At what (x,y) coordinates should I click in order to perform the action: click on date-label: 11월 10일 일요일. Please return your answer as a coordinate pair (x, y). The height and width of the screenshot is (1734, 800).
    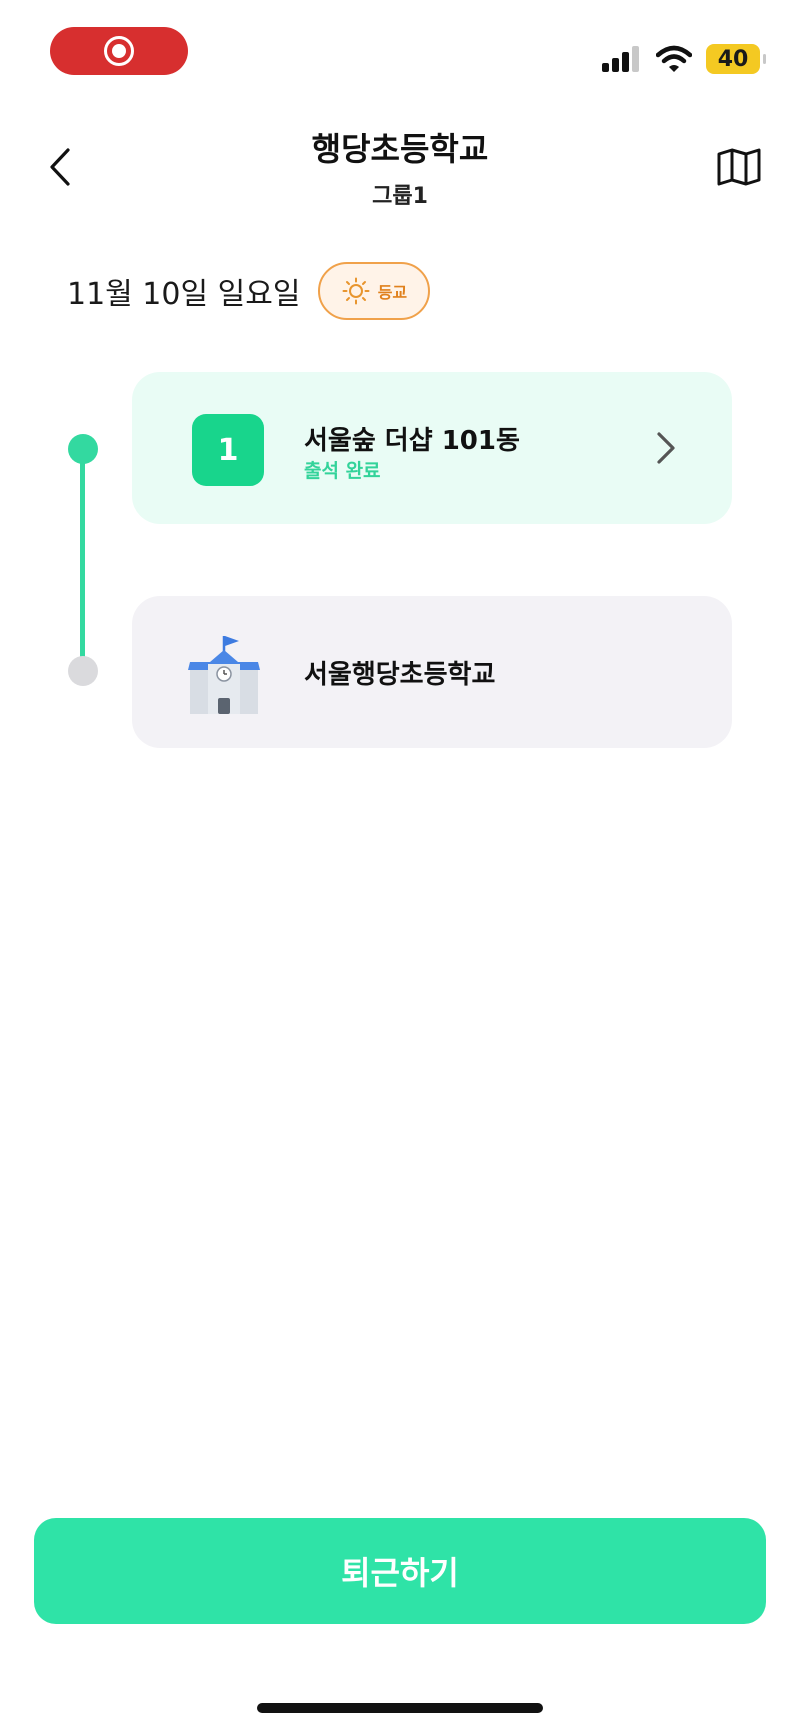
    Looking at the image, I should click on (184, 294).